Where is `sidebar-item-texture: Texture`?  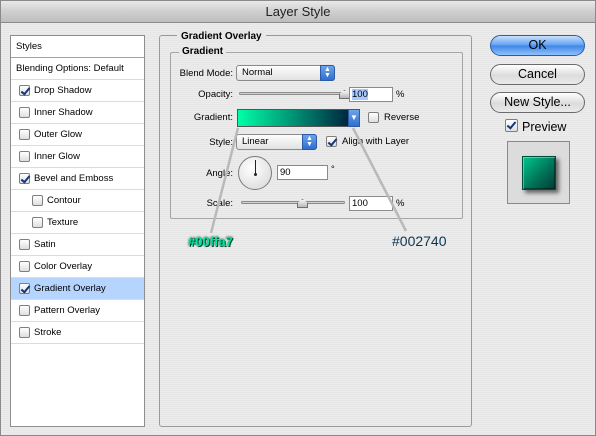
sidebar-item-texture: Texture is located at coordinates (77, 223).